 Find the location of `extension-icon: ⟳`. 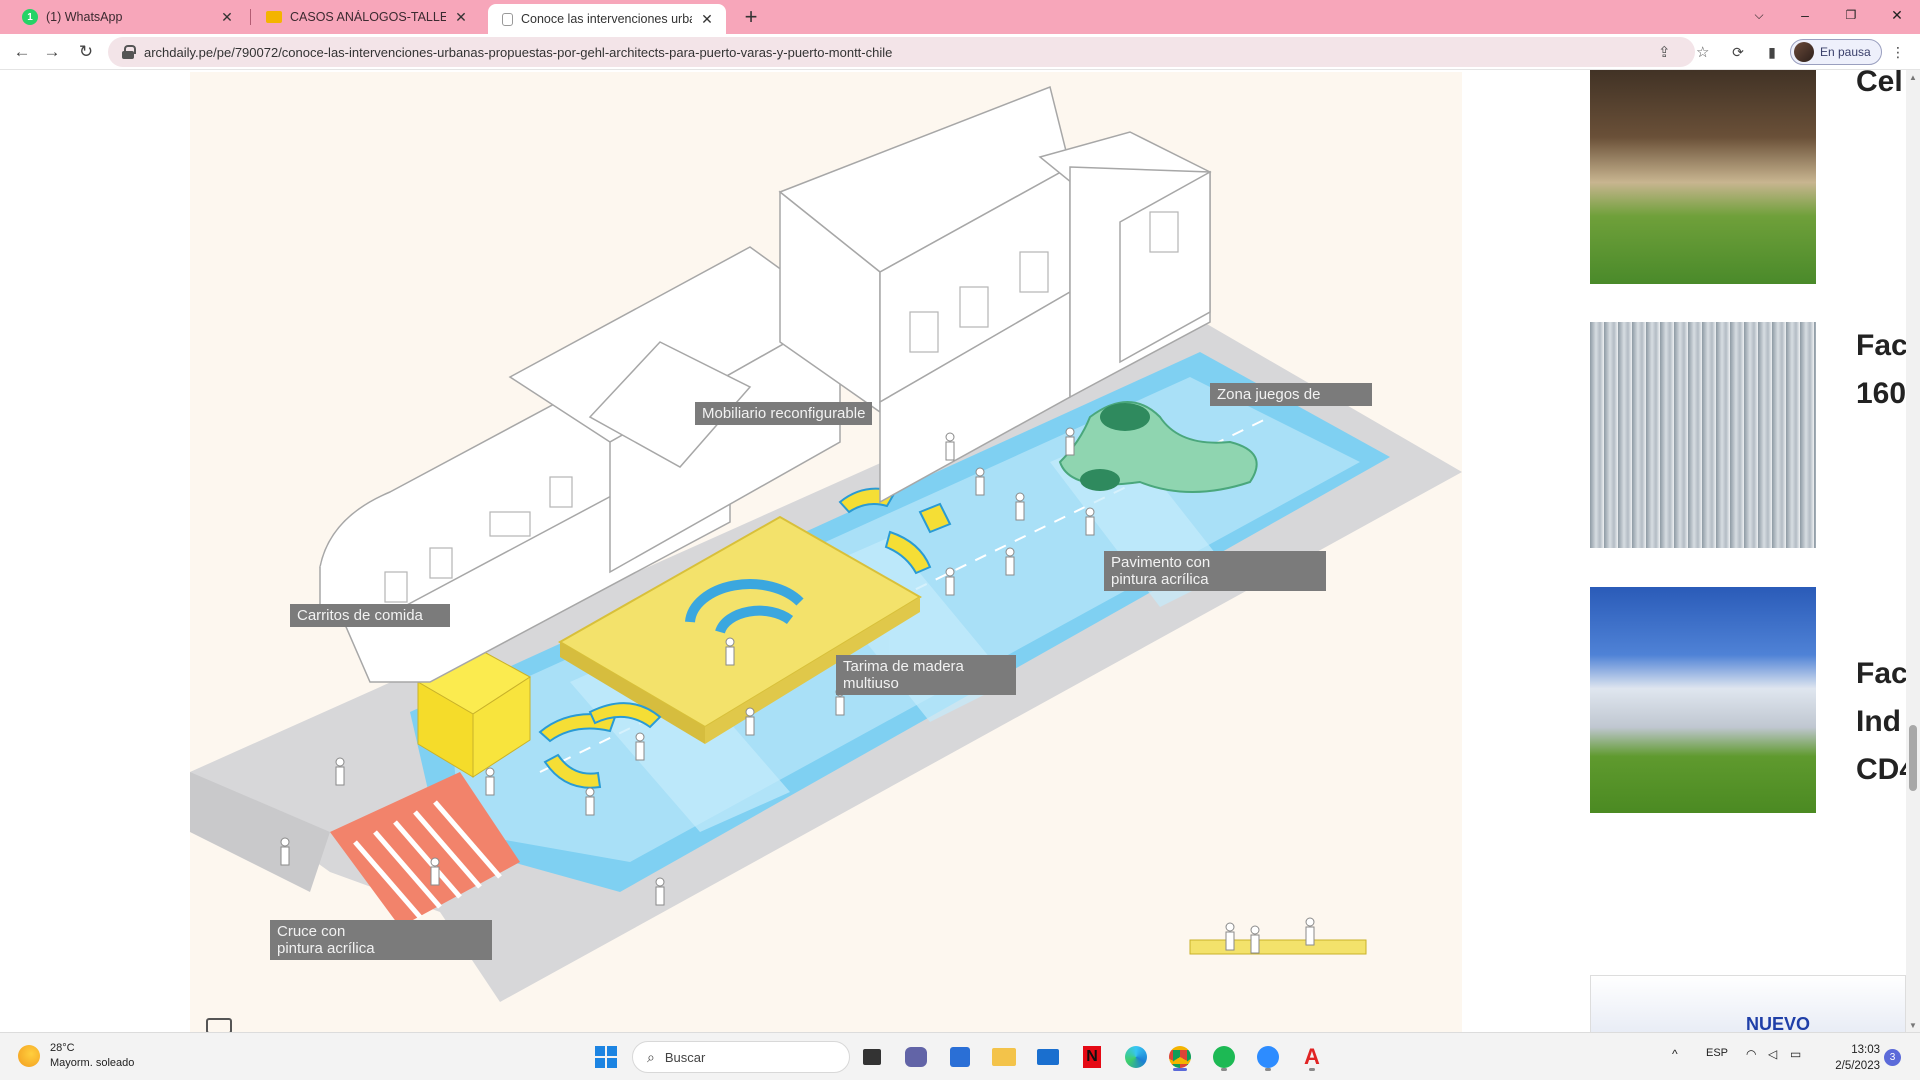

extension-icon: ⟳ is located at coordinates (1738, 52).